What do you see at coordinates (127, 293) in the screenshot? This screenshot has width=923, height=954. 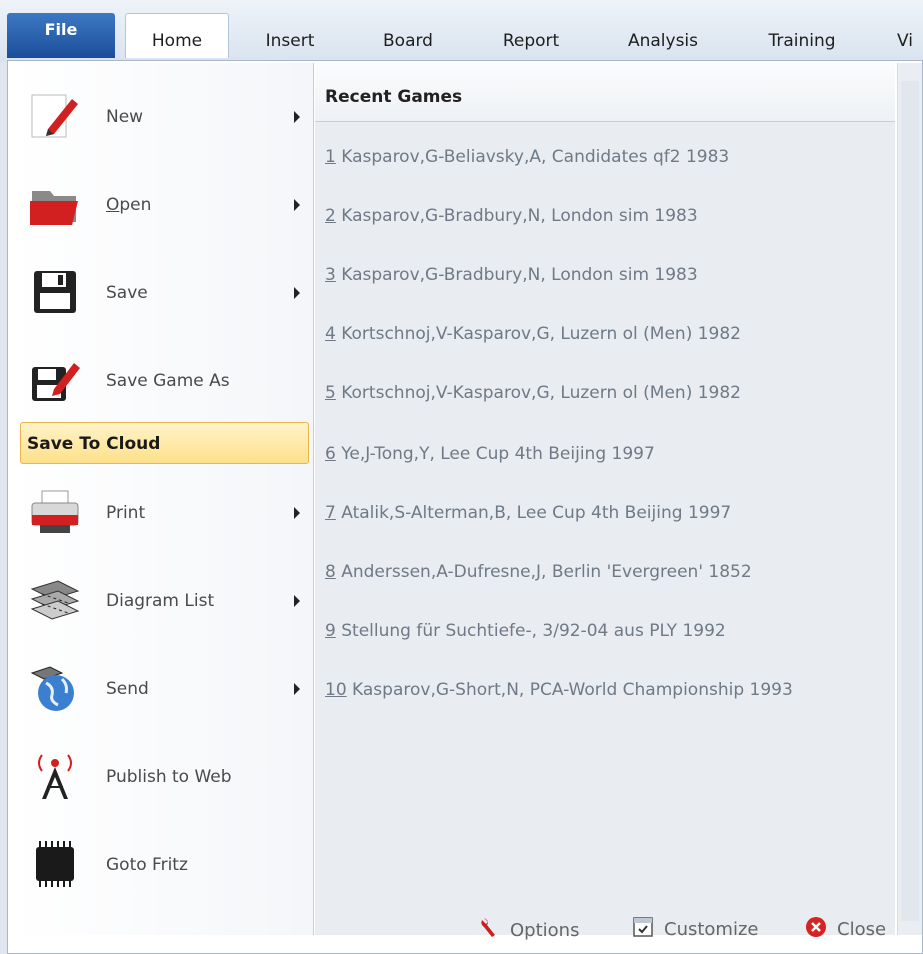 I see `menu-item-label: Save` at bounding box center [127, 293].